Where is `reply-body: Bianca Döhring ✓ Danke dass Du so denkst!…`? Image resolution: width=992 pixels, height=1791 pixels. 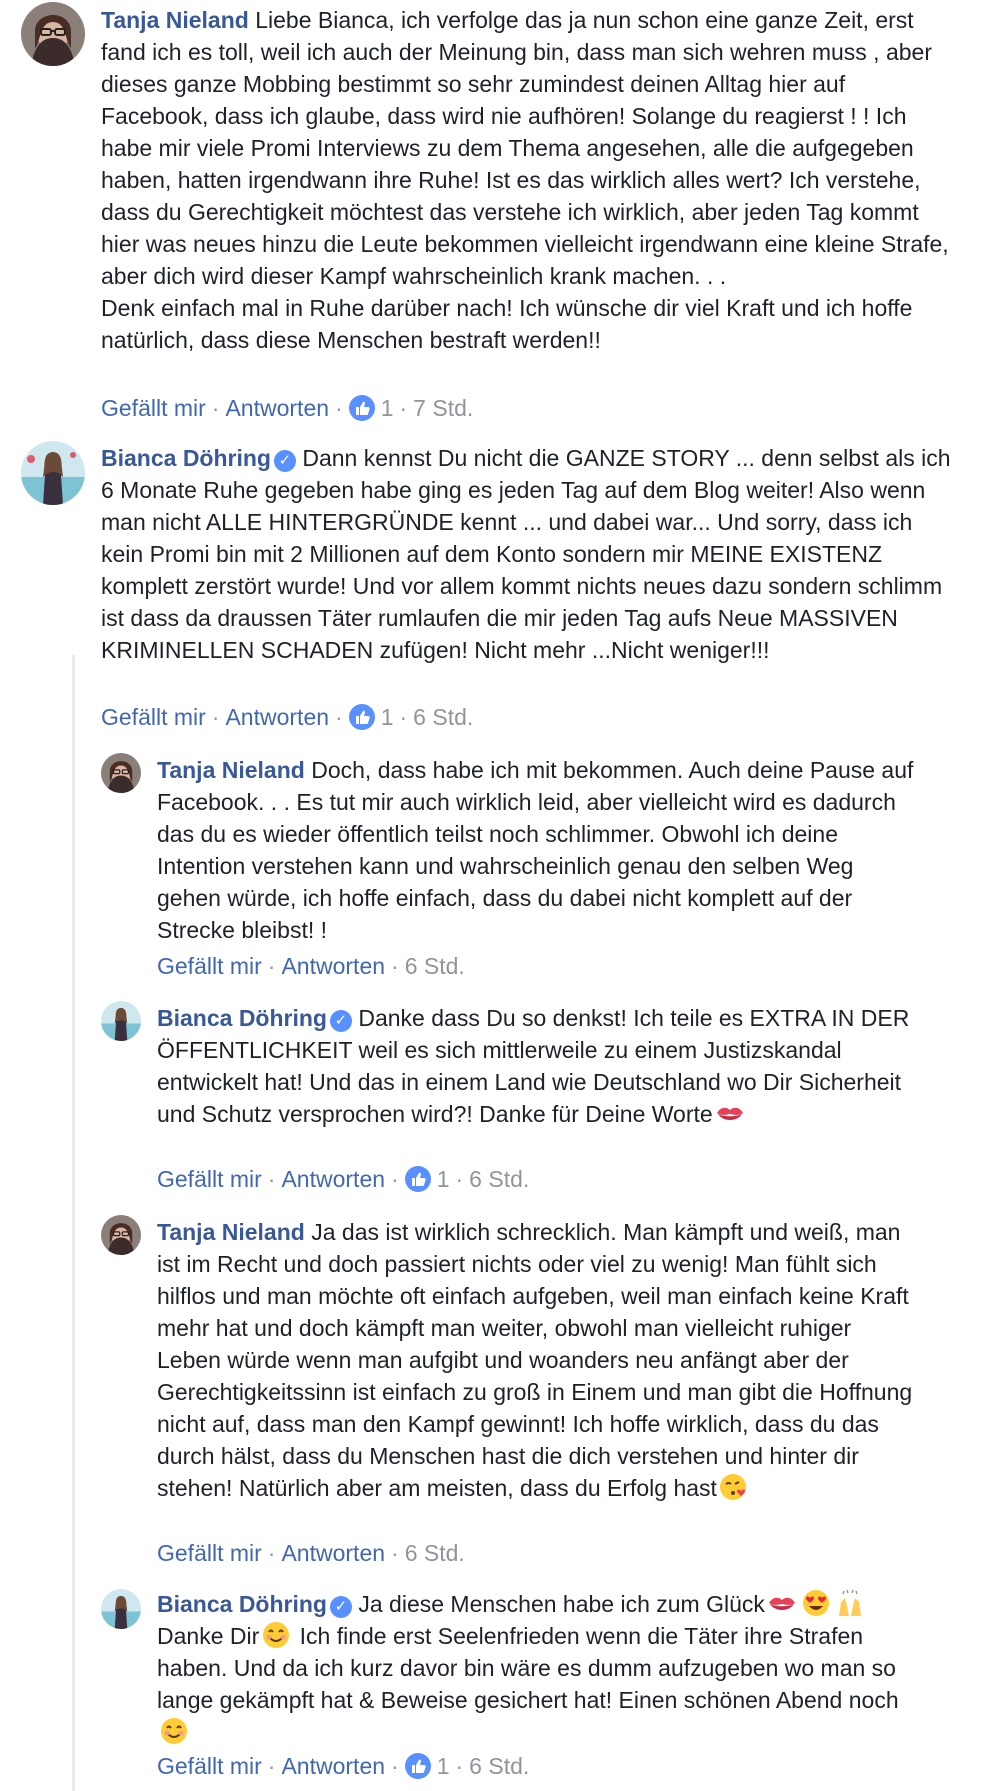
reply-body: Bianca Döhring ✓ Danke dass Du so denkst!… is located at coordinates (537, 1066).